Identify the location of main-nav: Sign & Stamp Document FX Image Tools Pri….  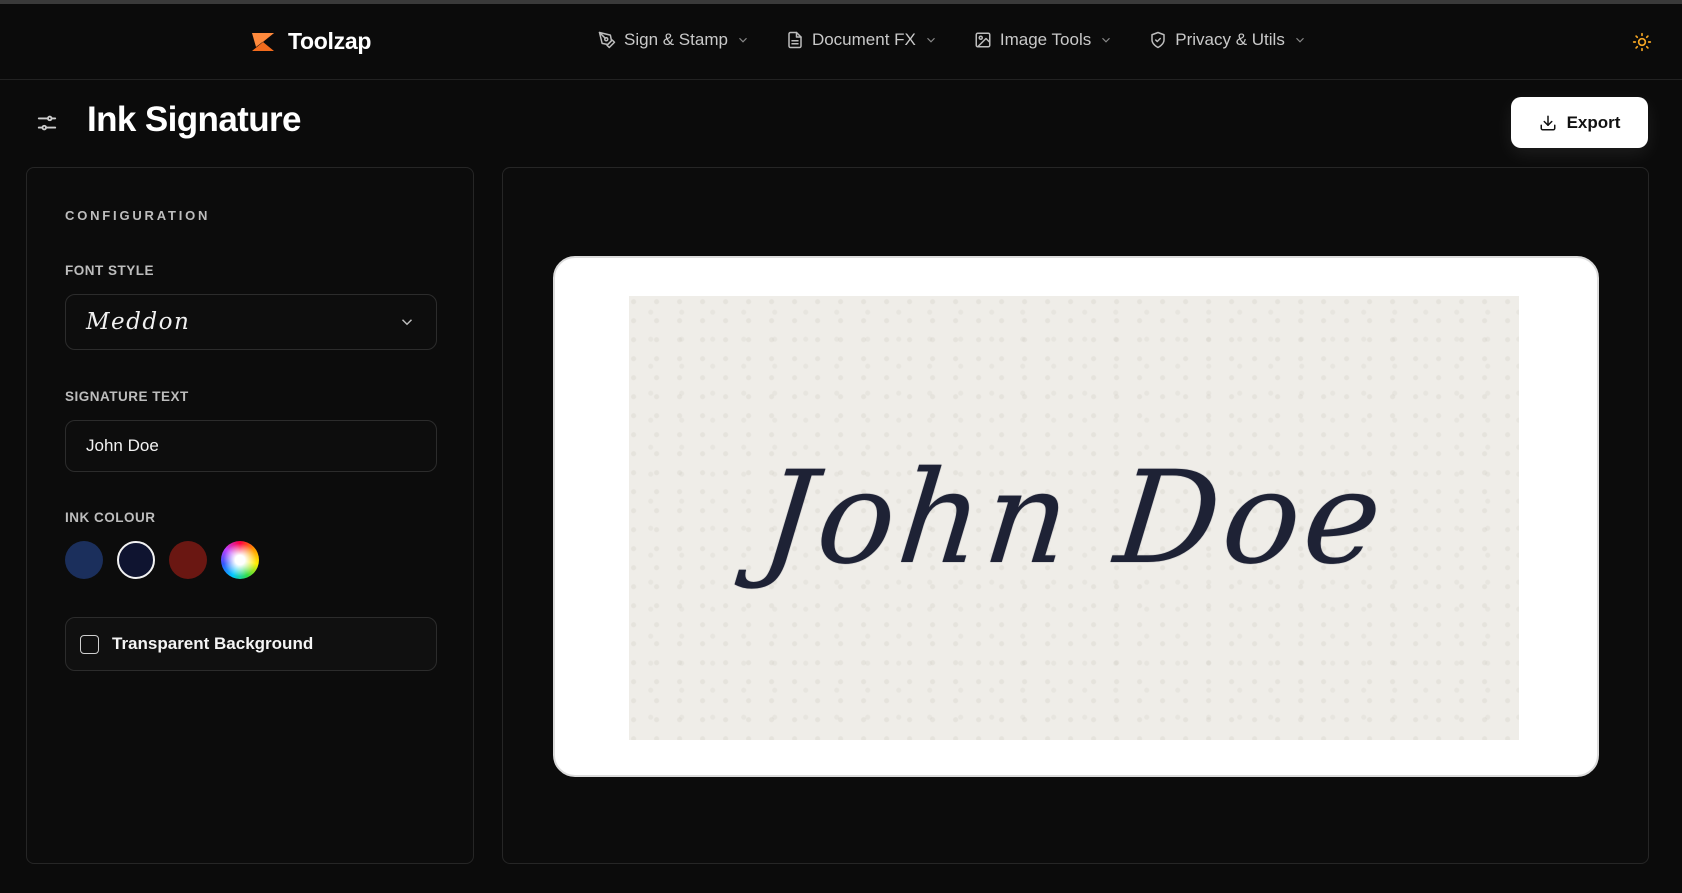
(952, 40).